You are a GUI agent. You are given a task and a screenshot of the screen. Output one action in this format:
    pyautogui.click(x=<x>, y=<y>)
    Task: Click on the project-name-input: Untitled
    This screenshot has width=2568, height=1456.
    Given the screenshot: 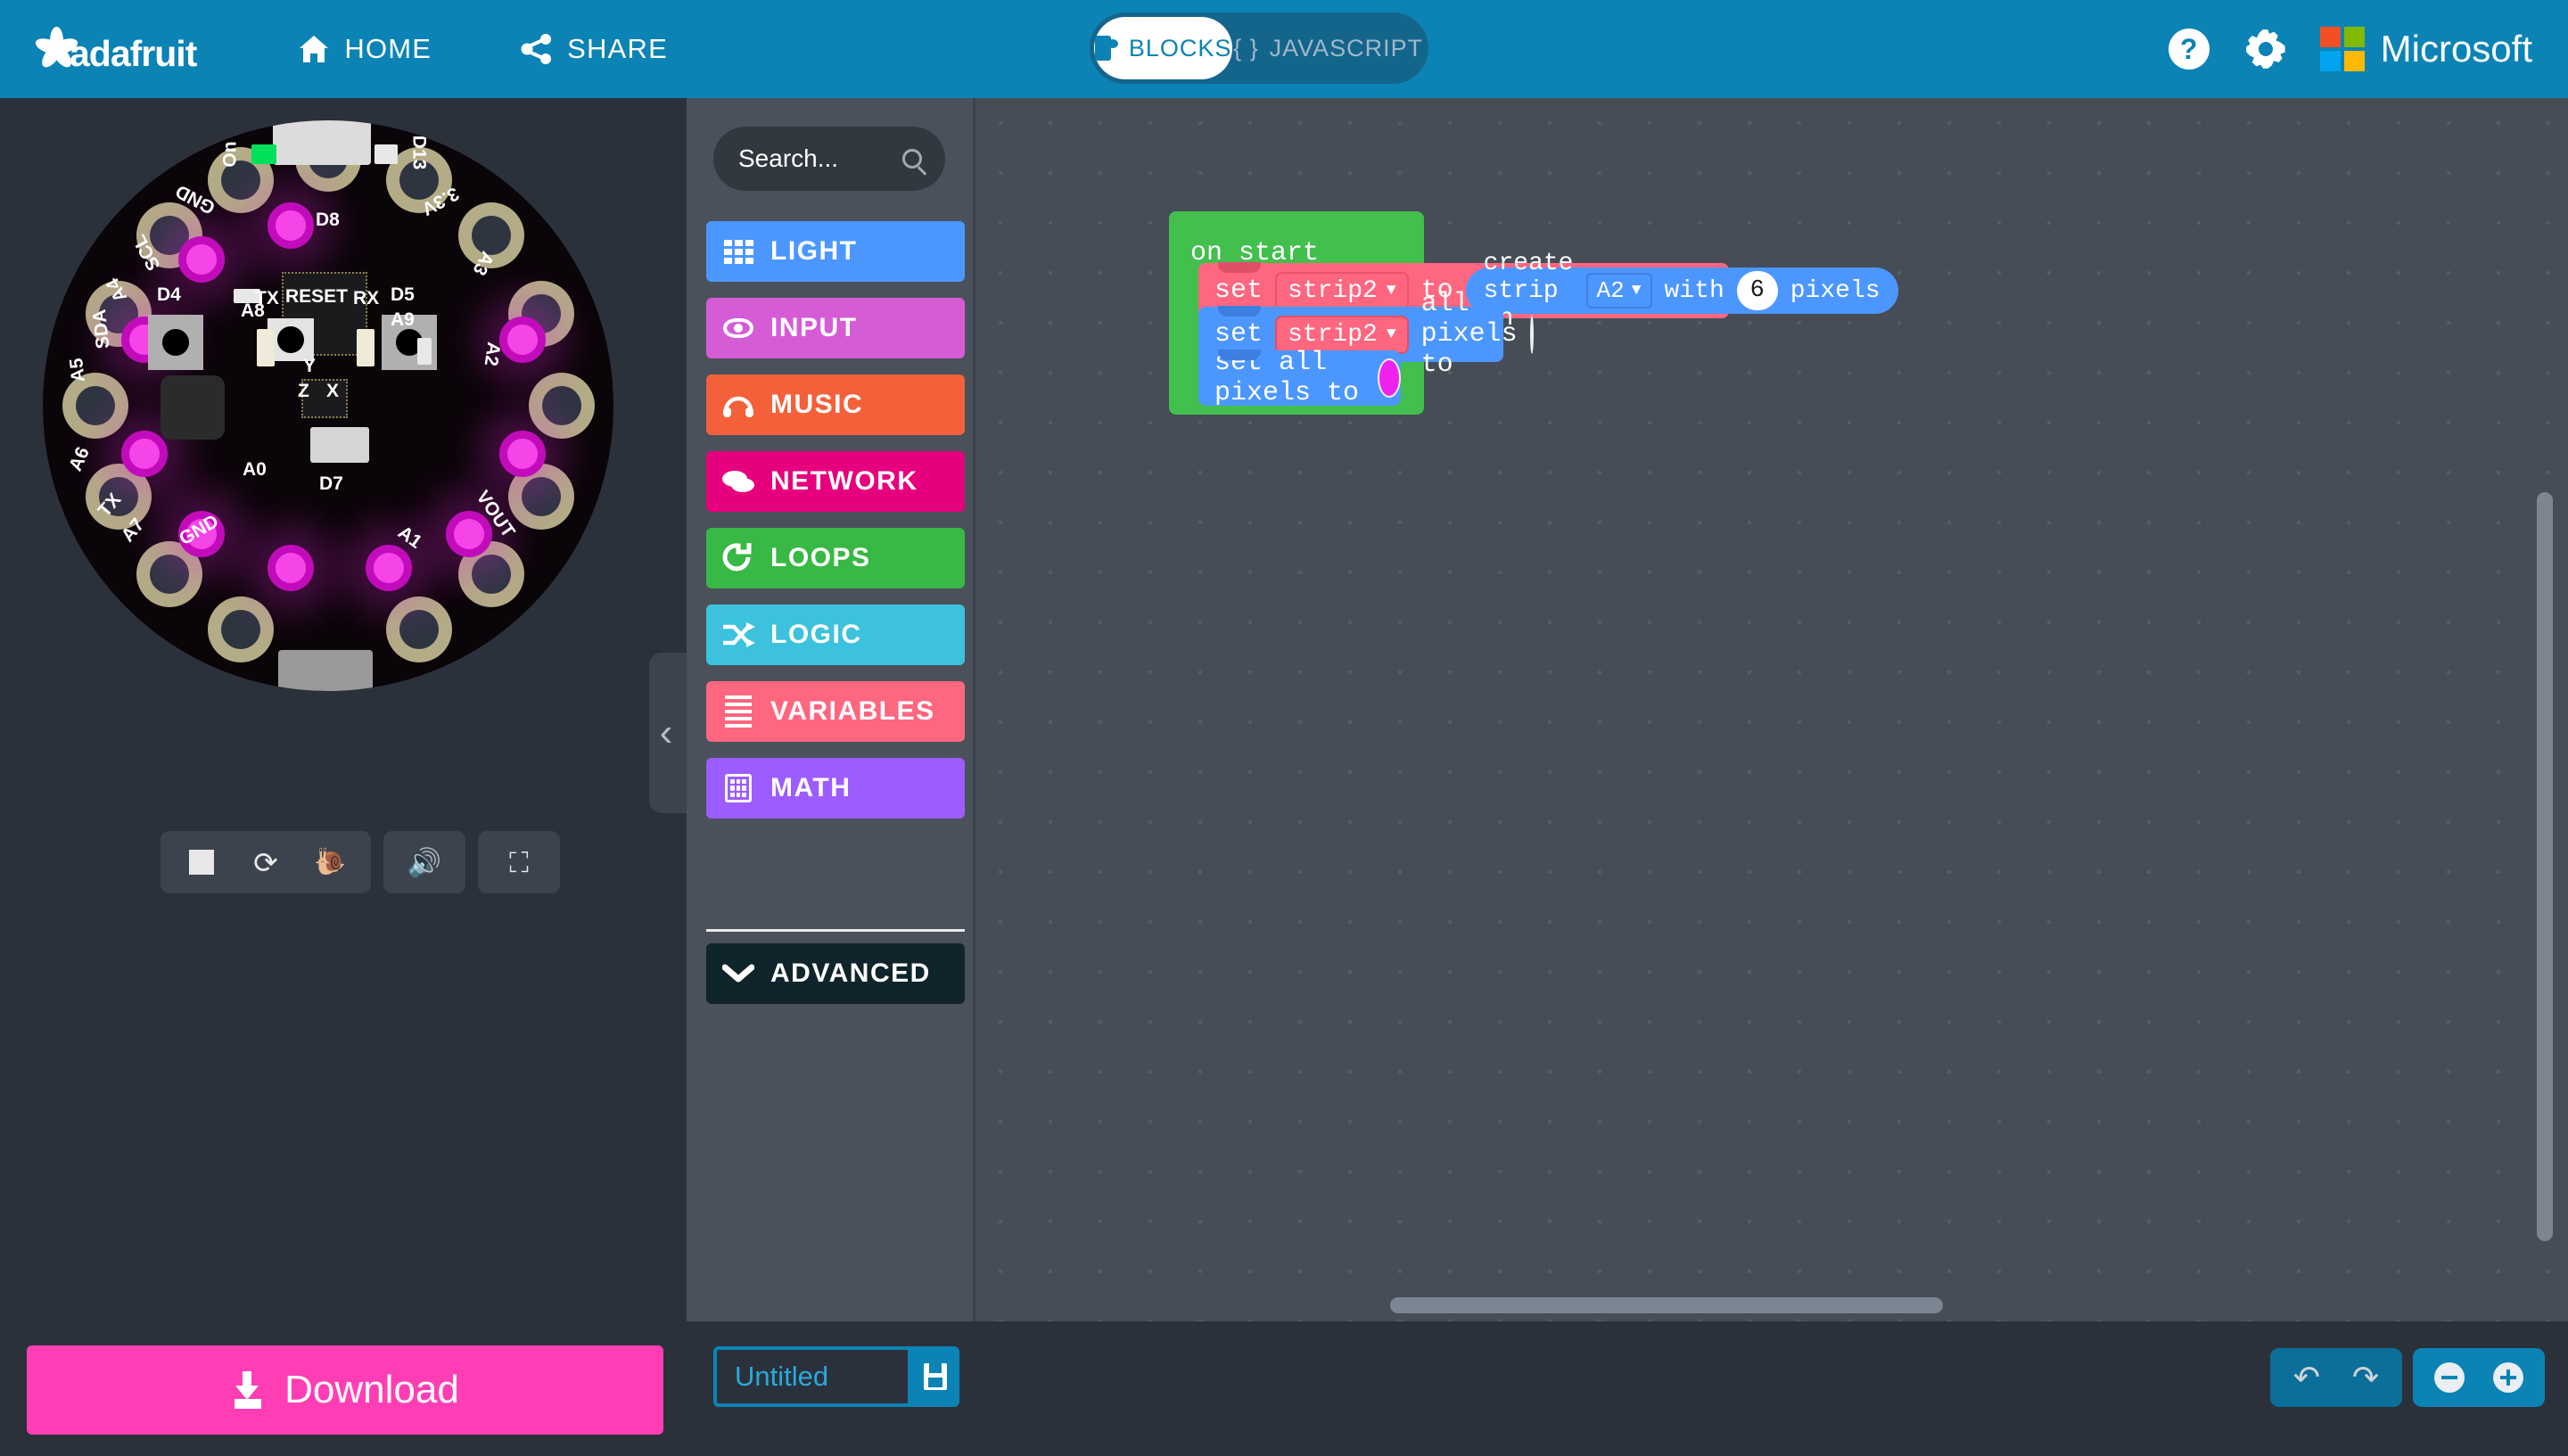 What is the action you would take?
    pyautogui.click(x=812, y=1377)
    